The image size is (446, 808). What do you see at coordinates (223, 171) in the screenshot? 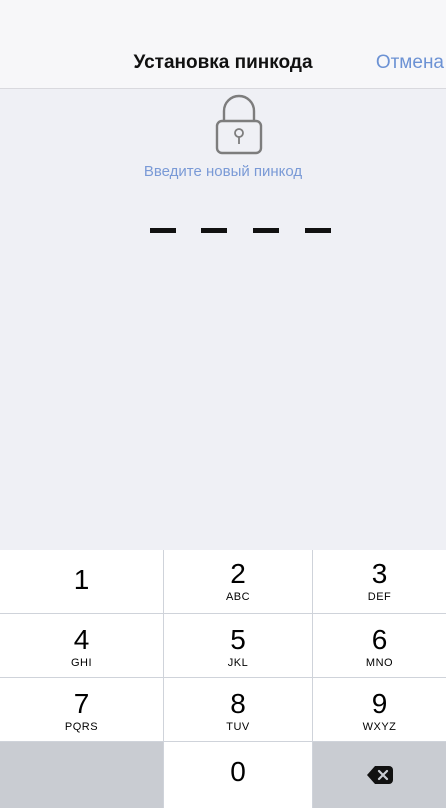
I see `pin-prompt: Введите новый пинкод` at bounding box center [223, 171].